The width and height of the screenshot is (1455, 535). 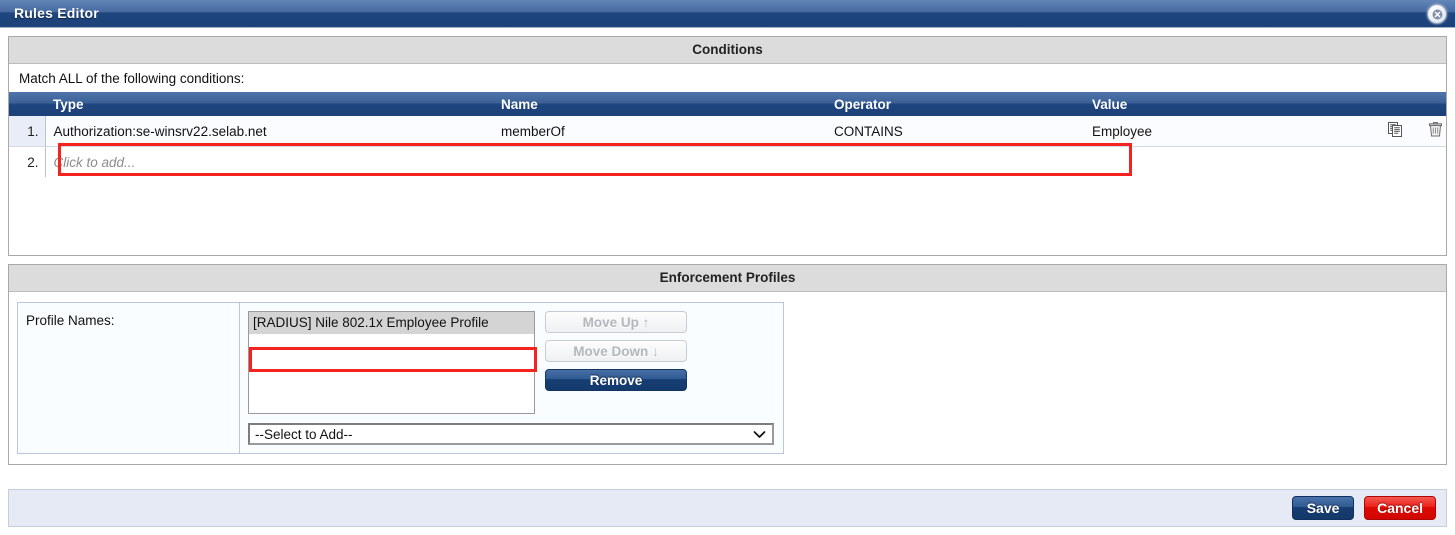 I want to click on window-title: Rules Editor, so click(x=56, y=13).